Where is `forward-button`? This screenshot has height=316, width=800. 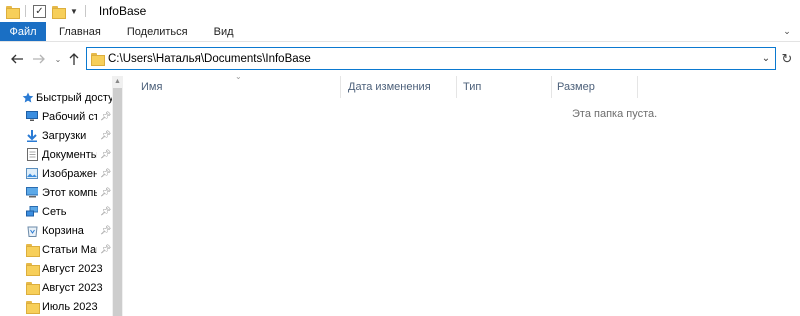
forward-button is located at coordinates (39, 59).